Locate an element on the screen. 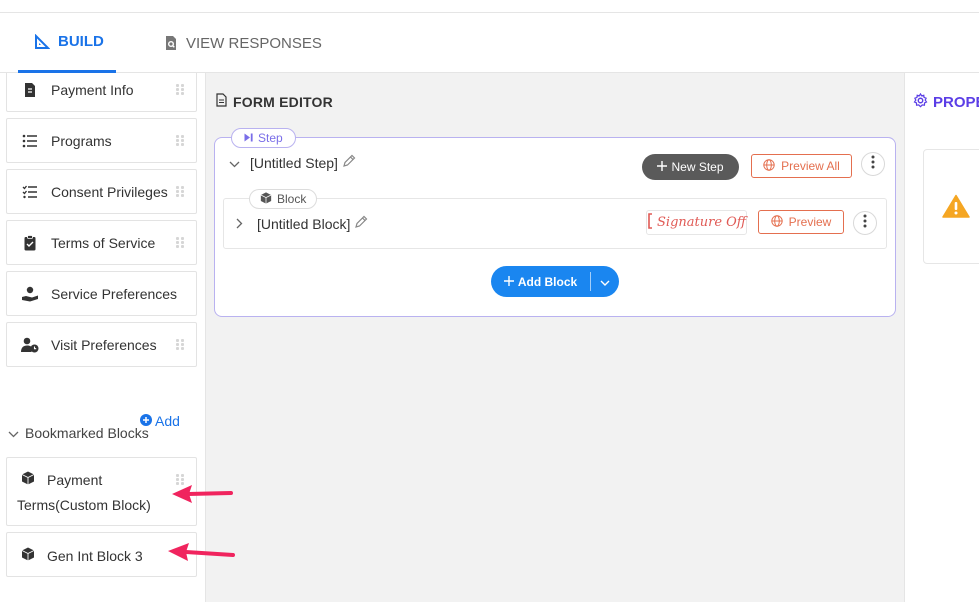 This screenshot has width=979, height=602. sidebar-item-label: Service Preferences is located at coordinates (114, 293).